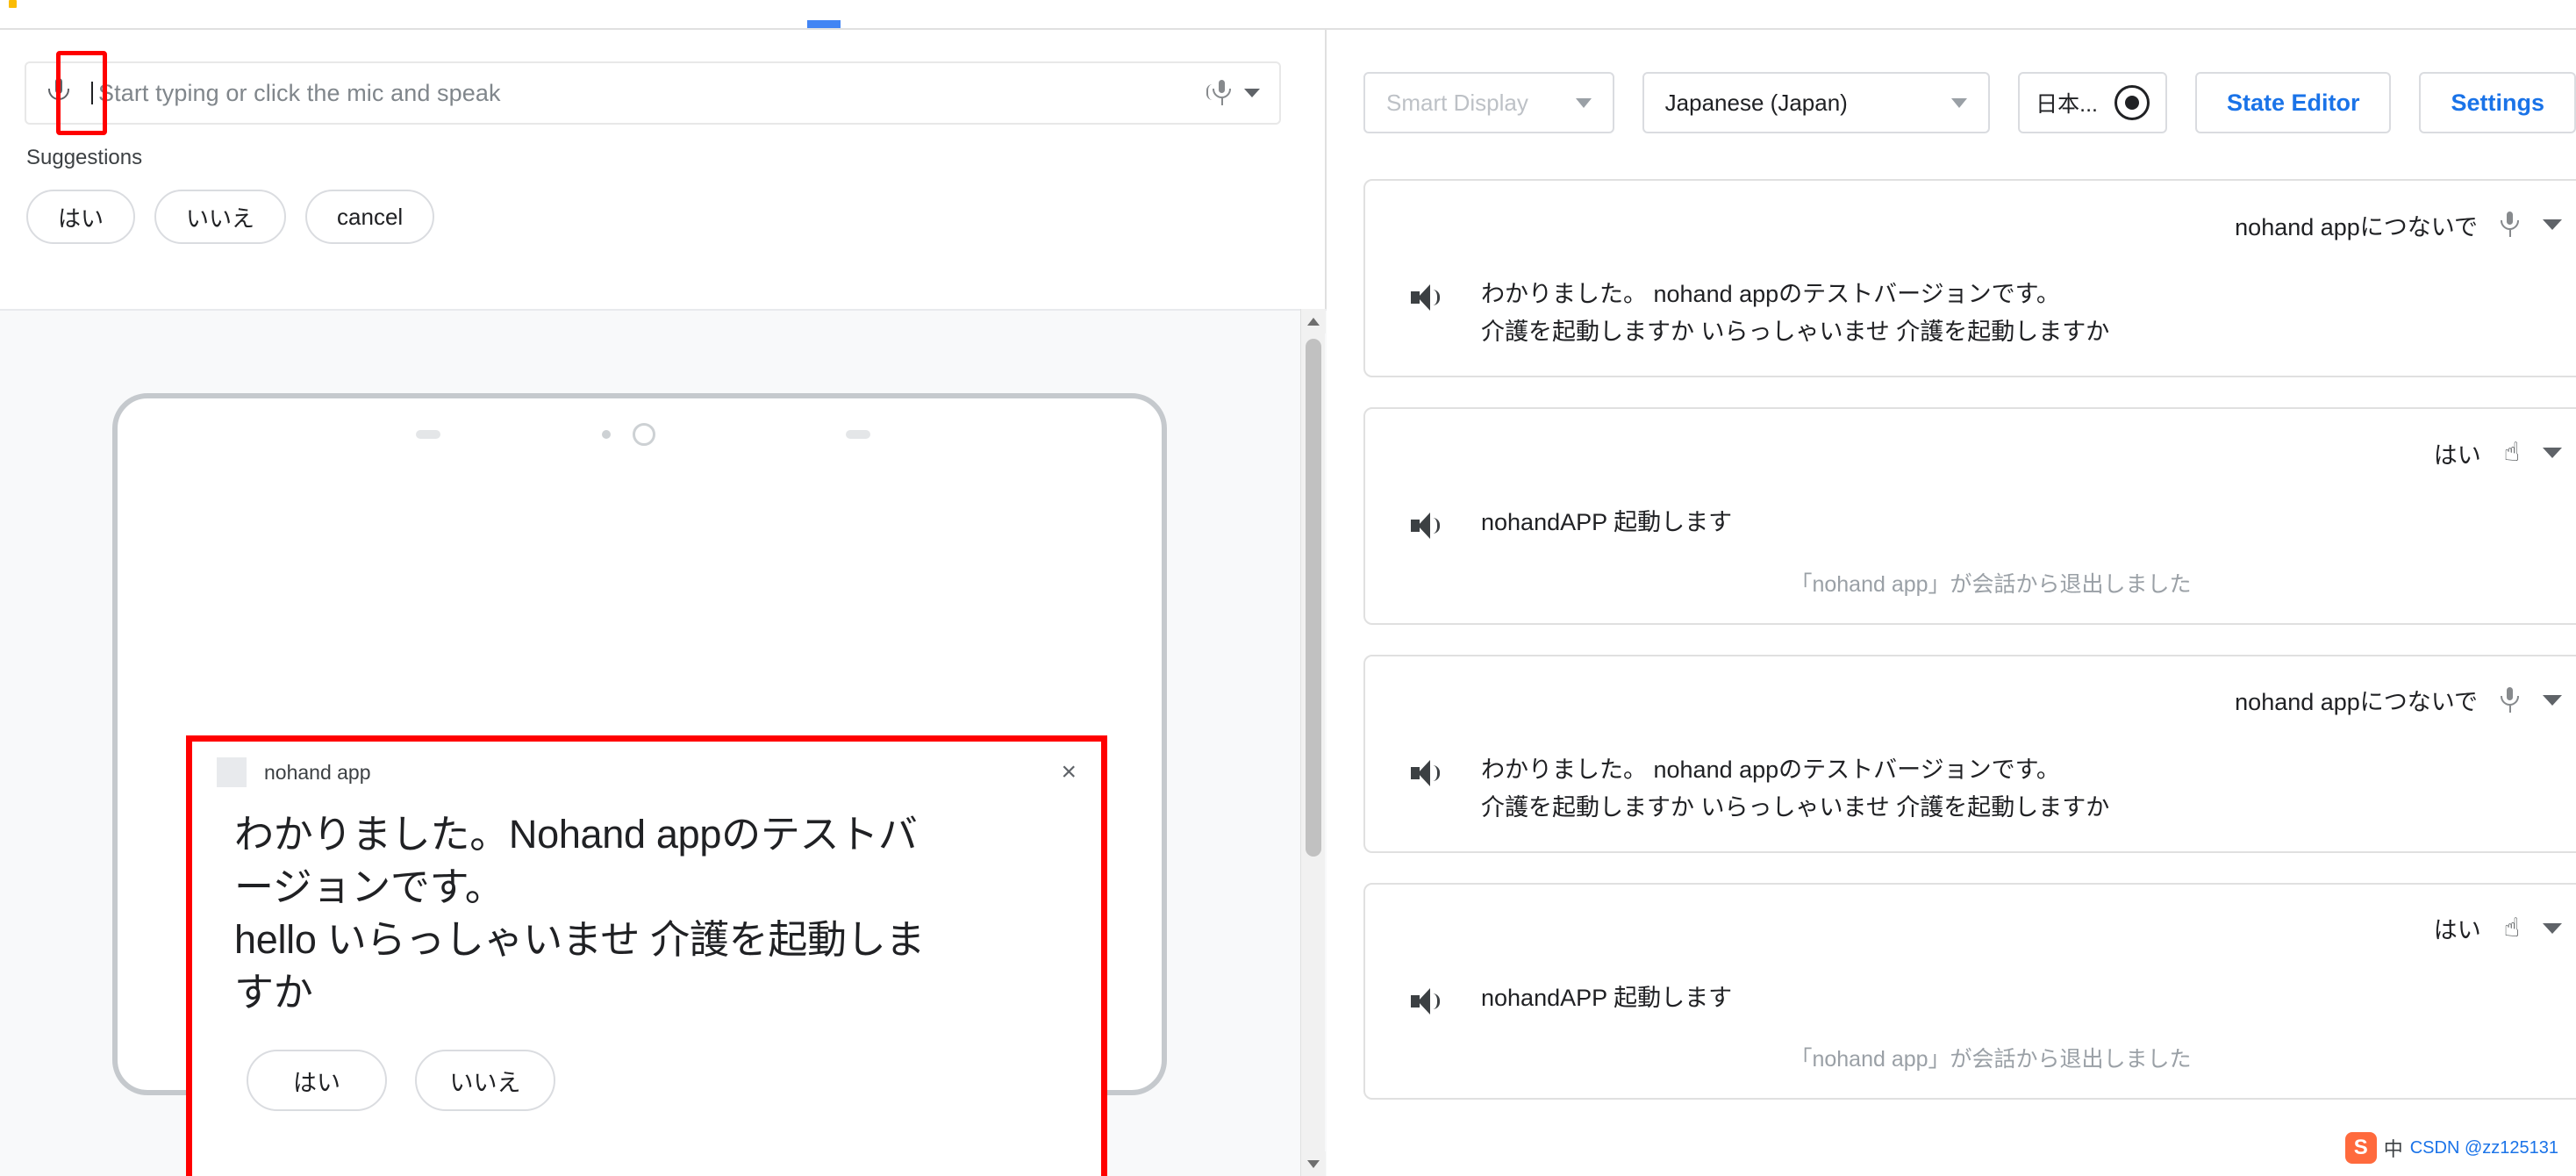 The height and width of the screenshot is (1176, 2576). Describe the element at coordinates (370, 217) in the screenshot. I see `suggestion-chip-cancel: cancel` at that location.